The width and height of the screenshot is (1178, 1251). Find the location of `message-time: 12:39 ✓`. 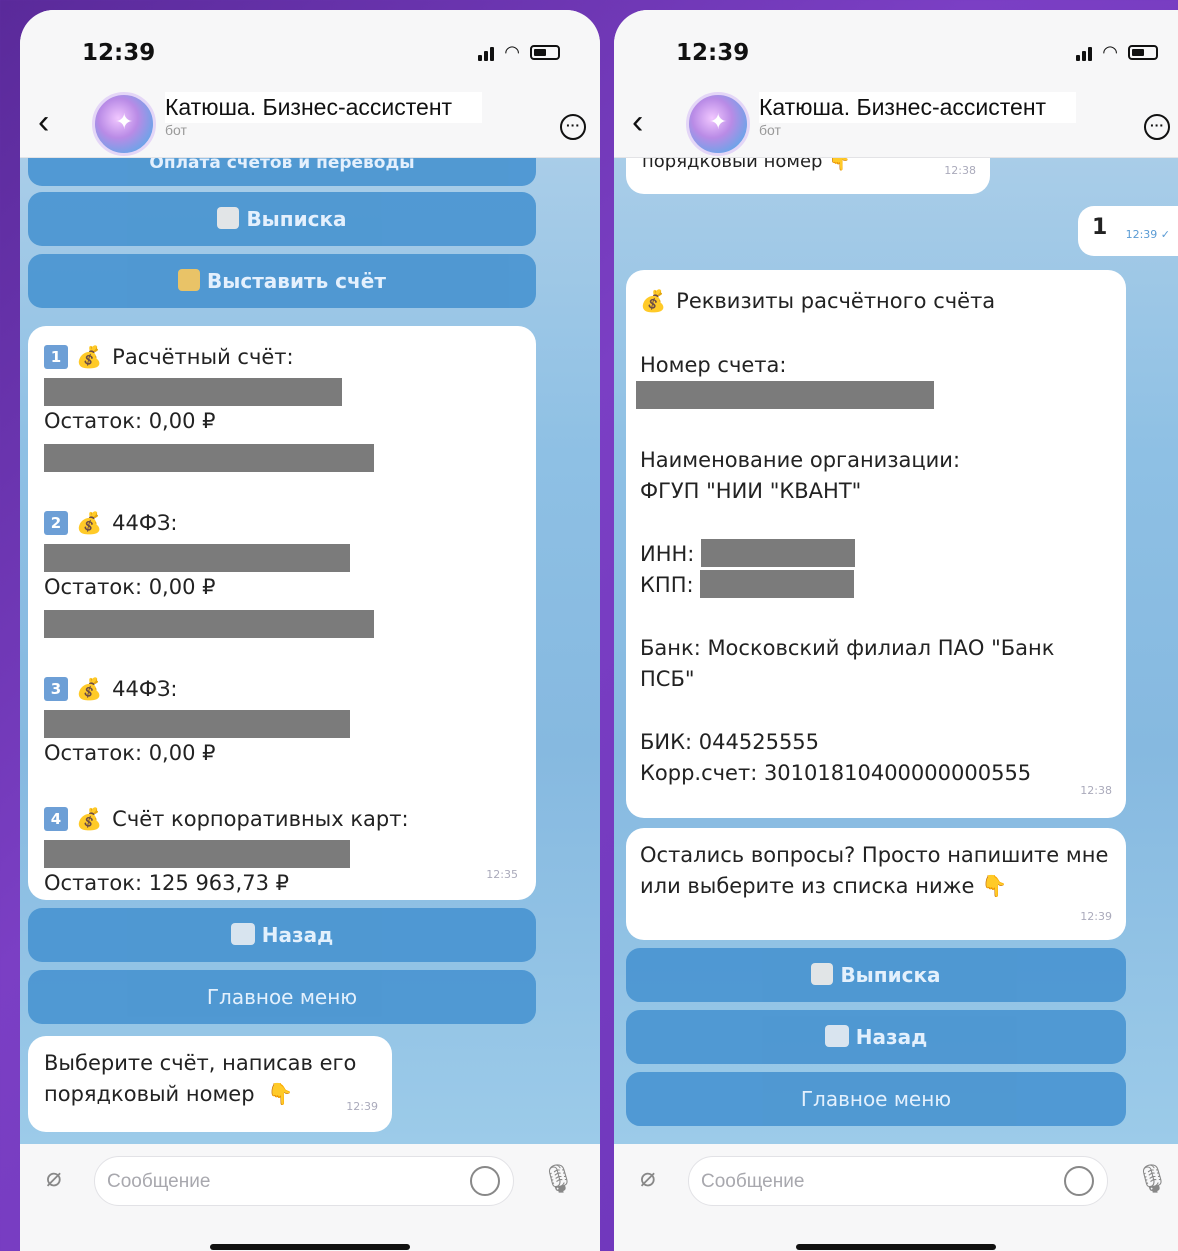

message-time: 12:39 ✓ is located at coordinates (1147, 234).